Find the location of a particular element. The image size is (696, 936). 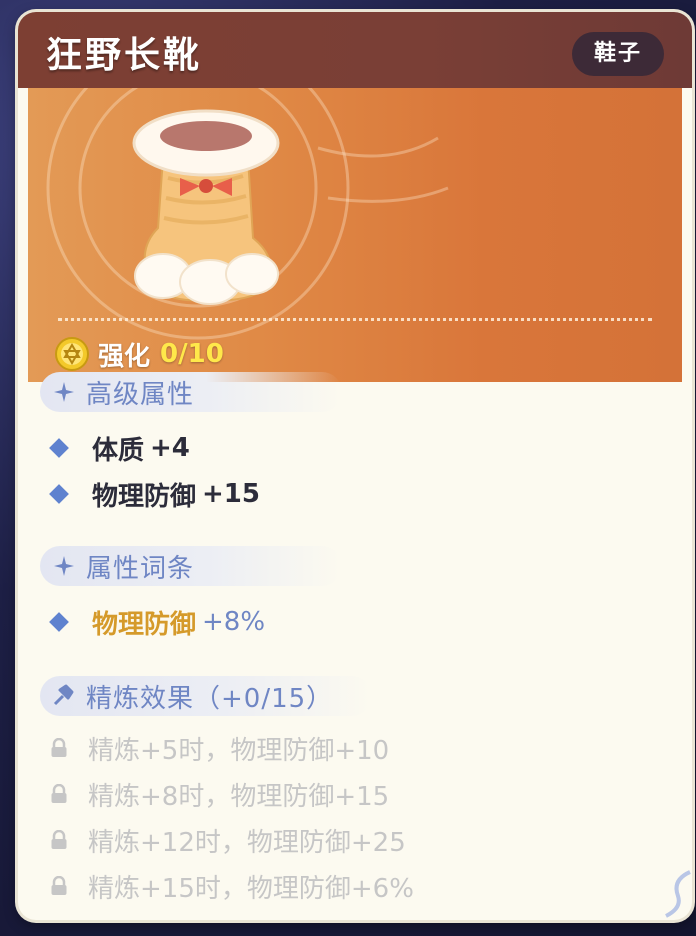

section-header-refine: 精炼效果（+0/15） is located at coordinates (206, 696).